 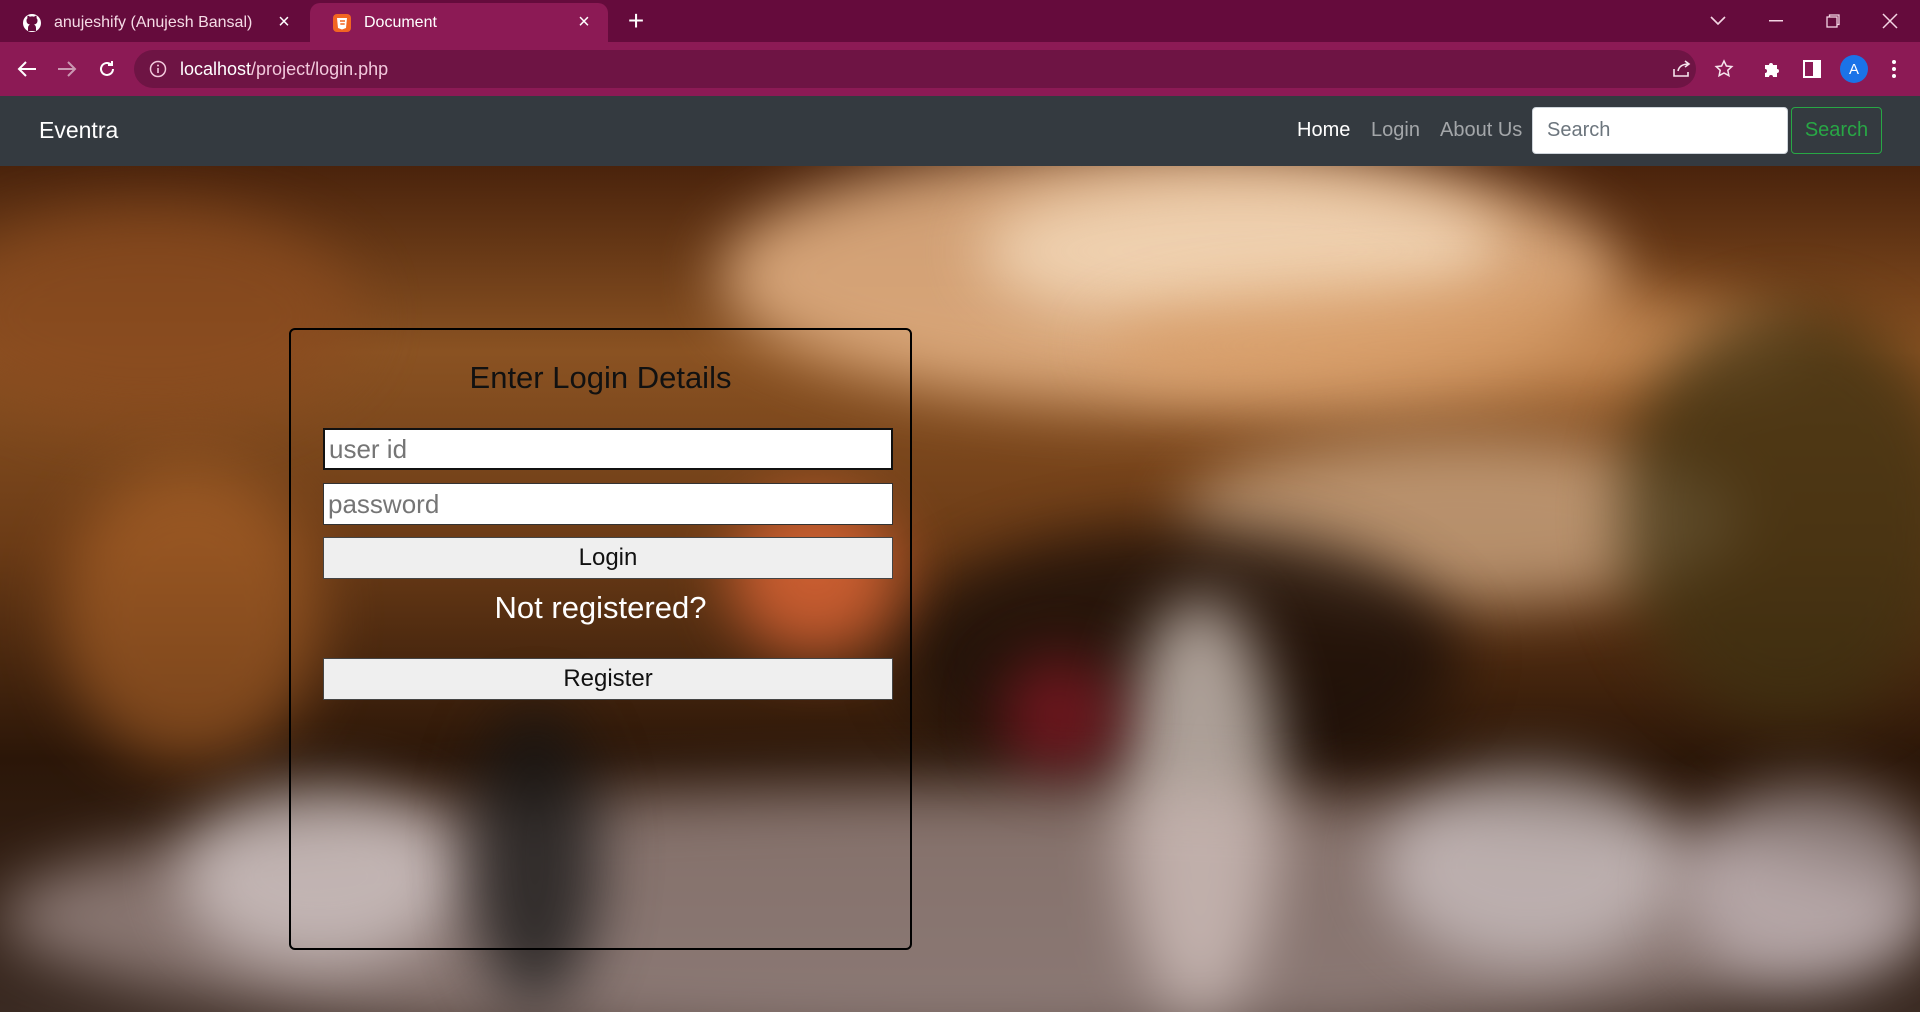 What do you see at coordinates (600, 377) in the screenshot?
I see `login-heading: Enter Login Details` at bounding box center [600, 377].